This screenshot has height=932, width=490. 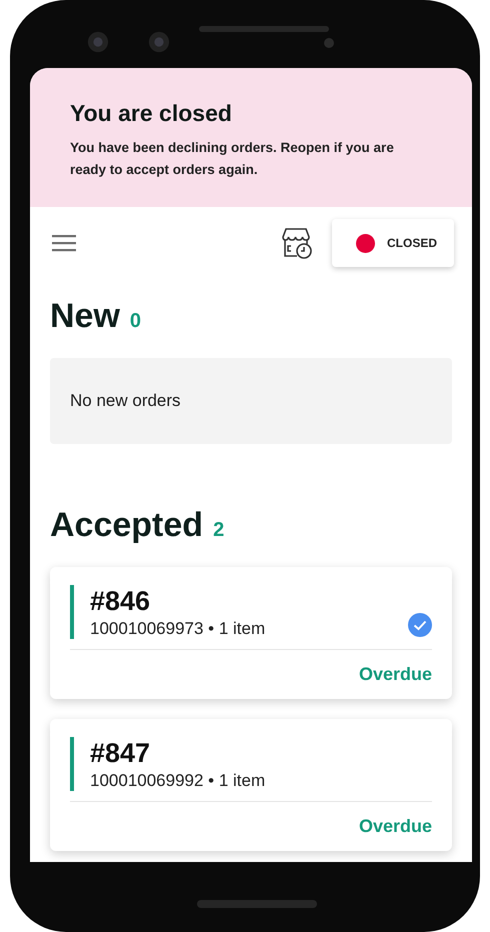 What do you see at coordinates (64, 243) in the screenshot?
I see `menu-icon` at bounding box center [64, 243].